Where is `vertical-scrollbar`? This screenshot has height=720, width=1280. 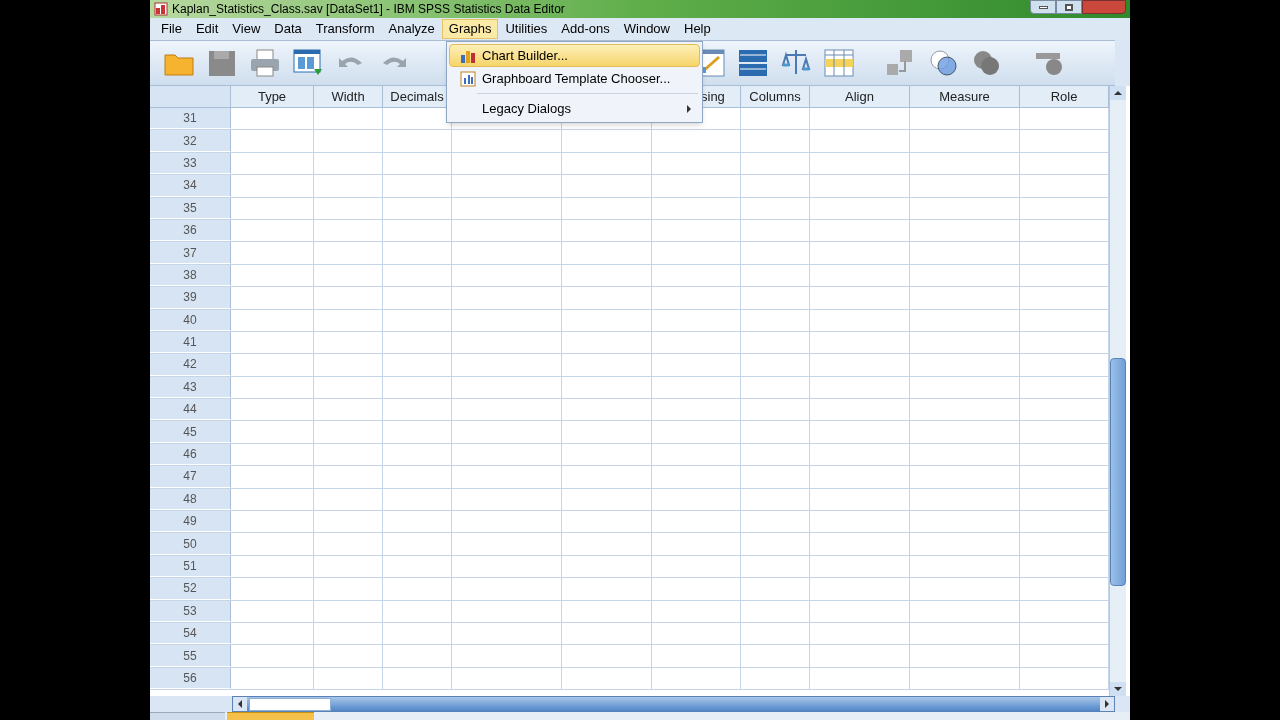
vertical-scrollbar is located at coordinates (1117, 391).